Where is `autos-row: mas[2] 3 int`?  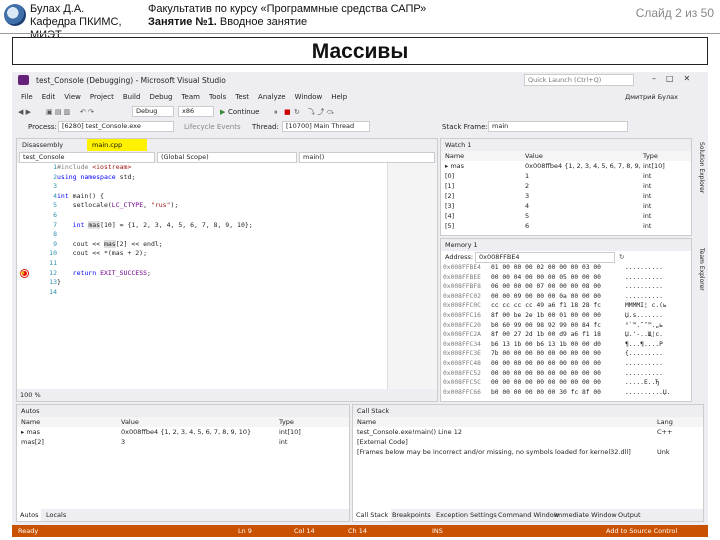
autos-row: mas[2] 3 int is located at coordinates (183, 442).